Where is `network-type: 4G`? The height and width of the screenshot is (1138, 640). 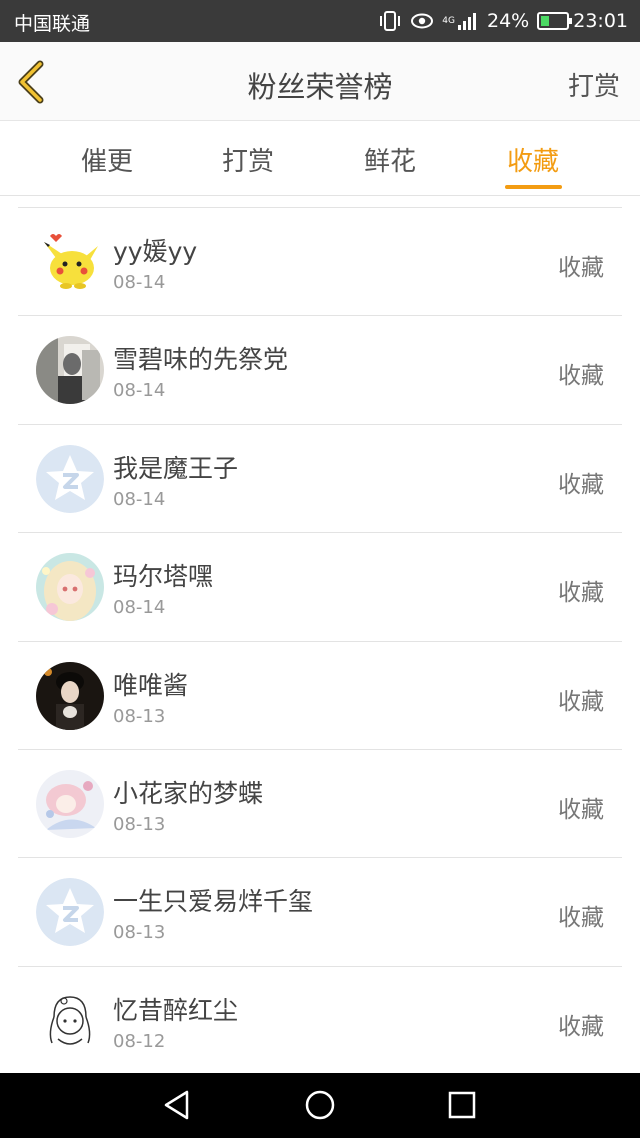
network-type: 4G is located at coordinates (448, 20).